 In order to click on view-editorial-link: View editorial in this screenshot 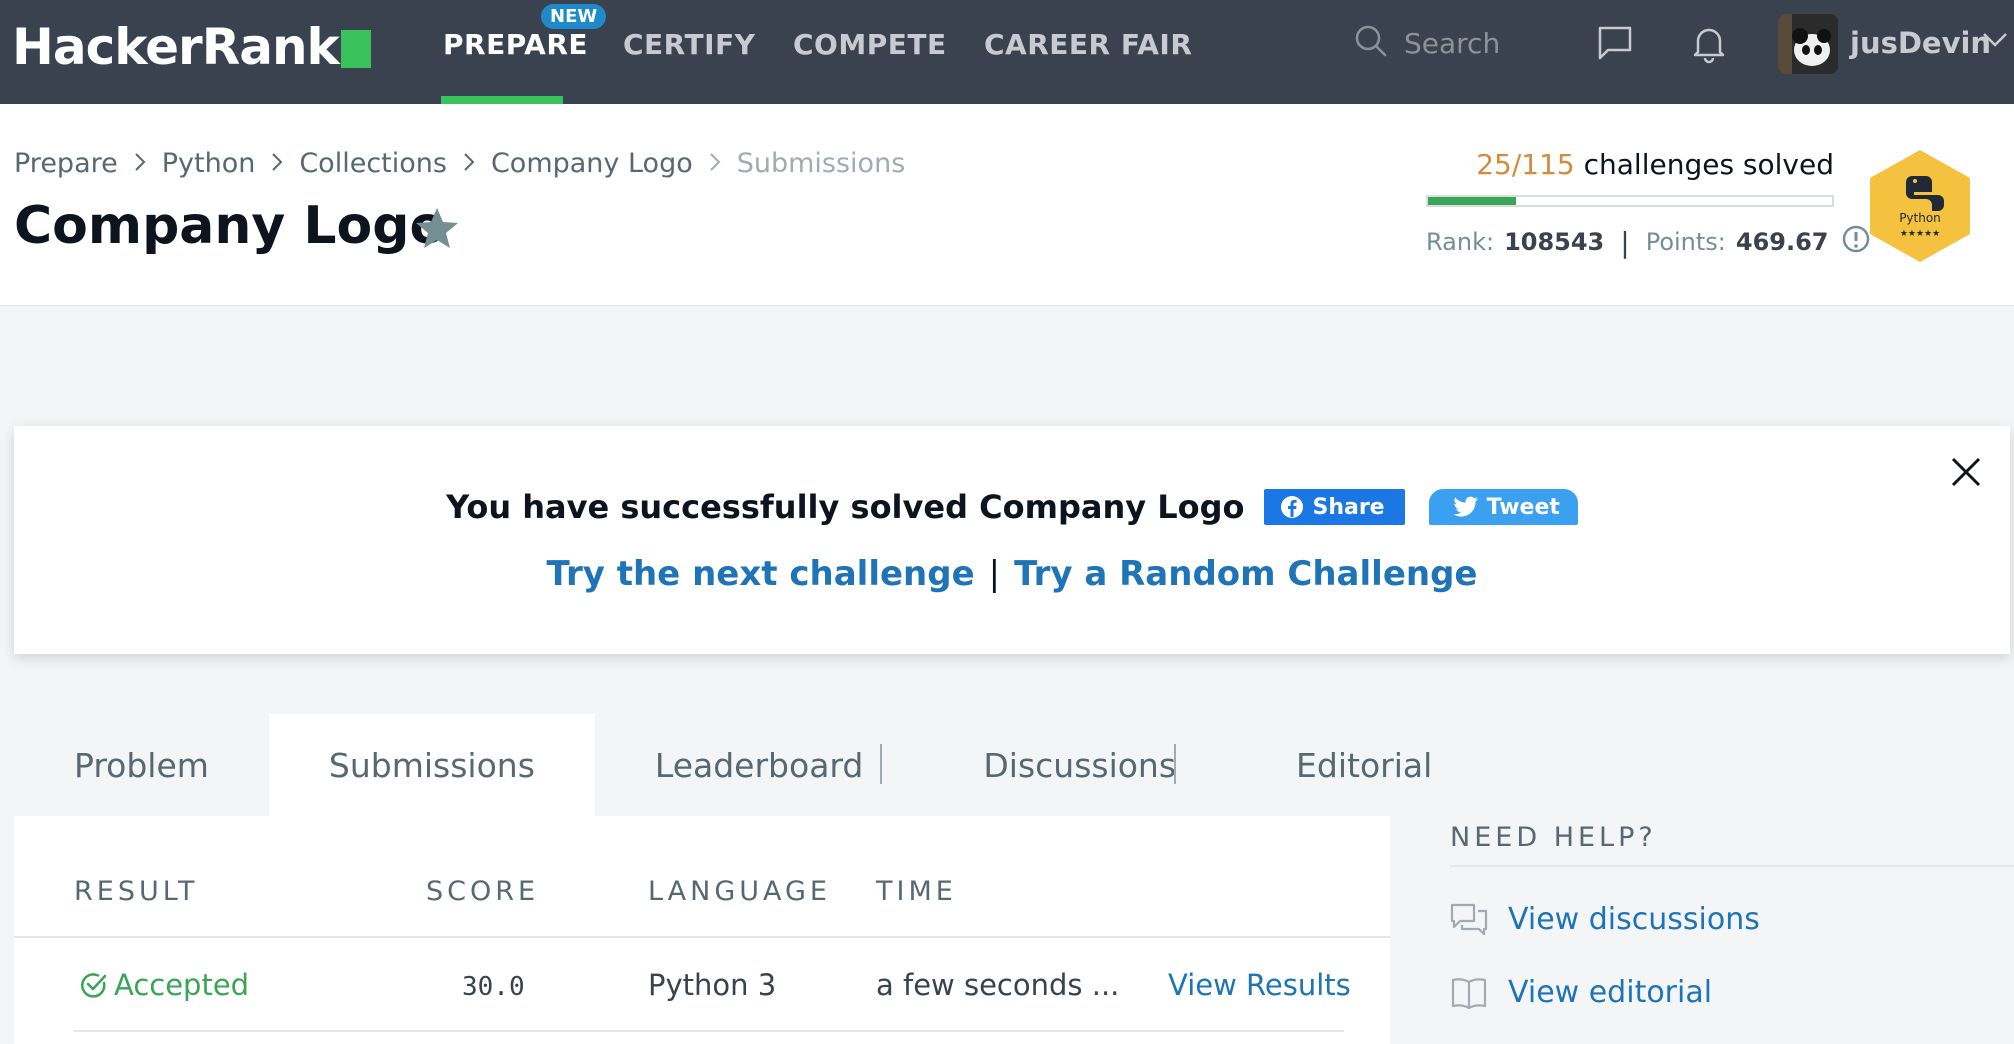, I will do `click(1581, 992)`.